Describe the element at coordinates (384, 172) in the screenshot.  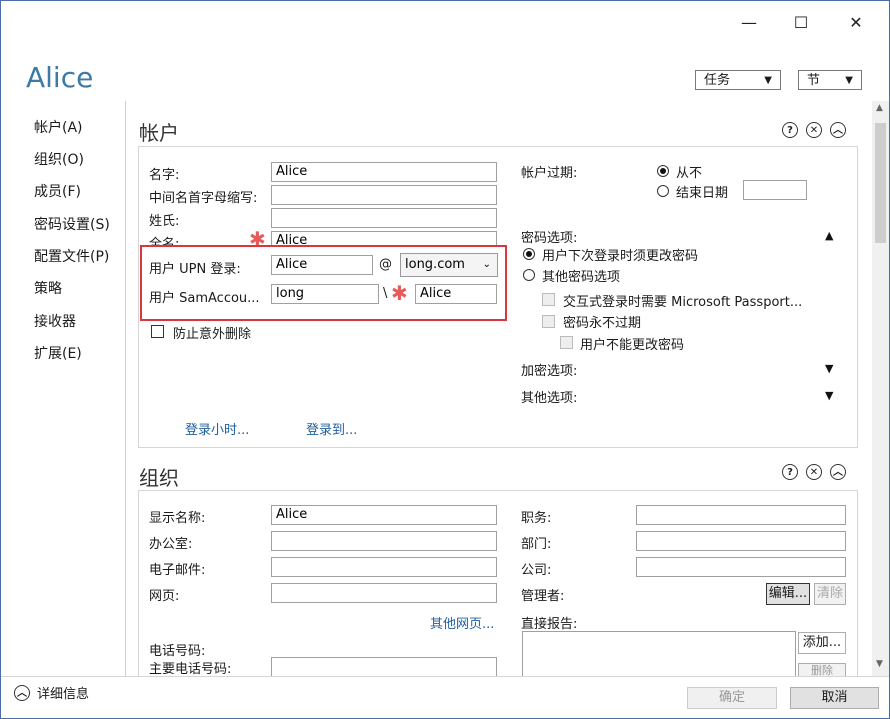
I see `first-name-input: Alice` at that location.